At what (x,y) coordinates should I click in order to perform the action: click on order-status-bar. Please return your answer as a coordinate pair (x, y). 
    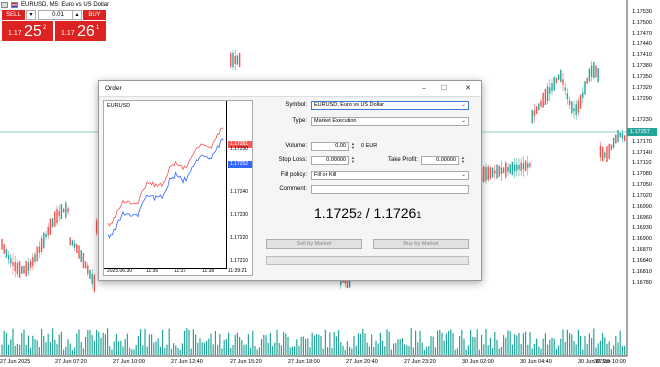
    Looking at the image, I should click on (367, 260).